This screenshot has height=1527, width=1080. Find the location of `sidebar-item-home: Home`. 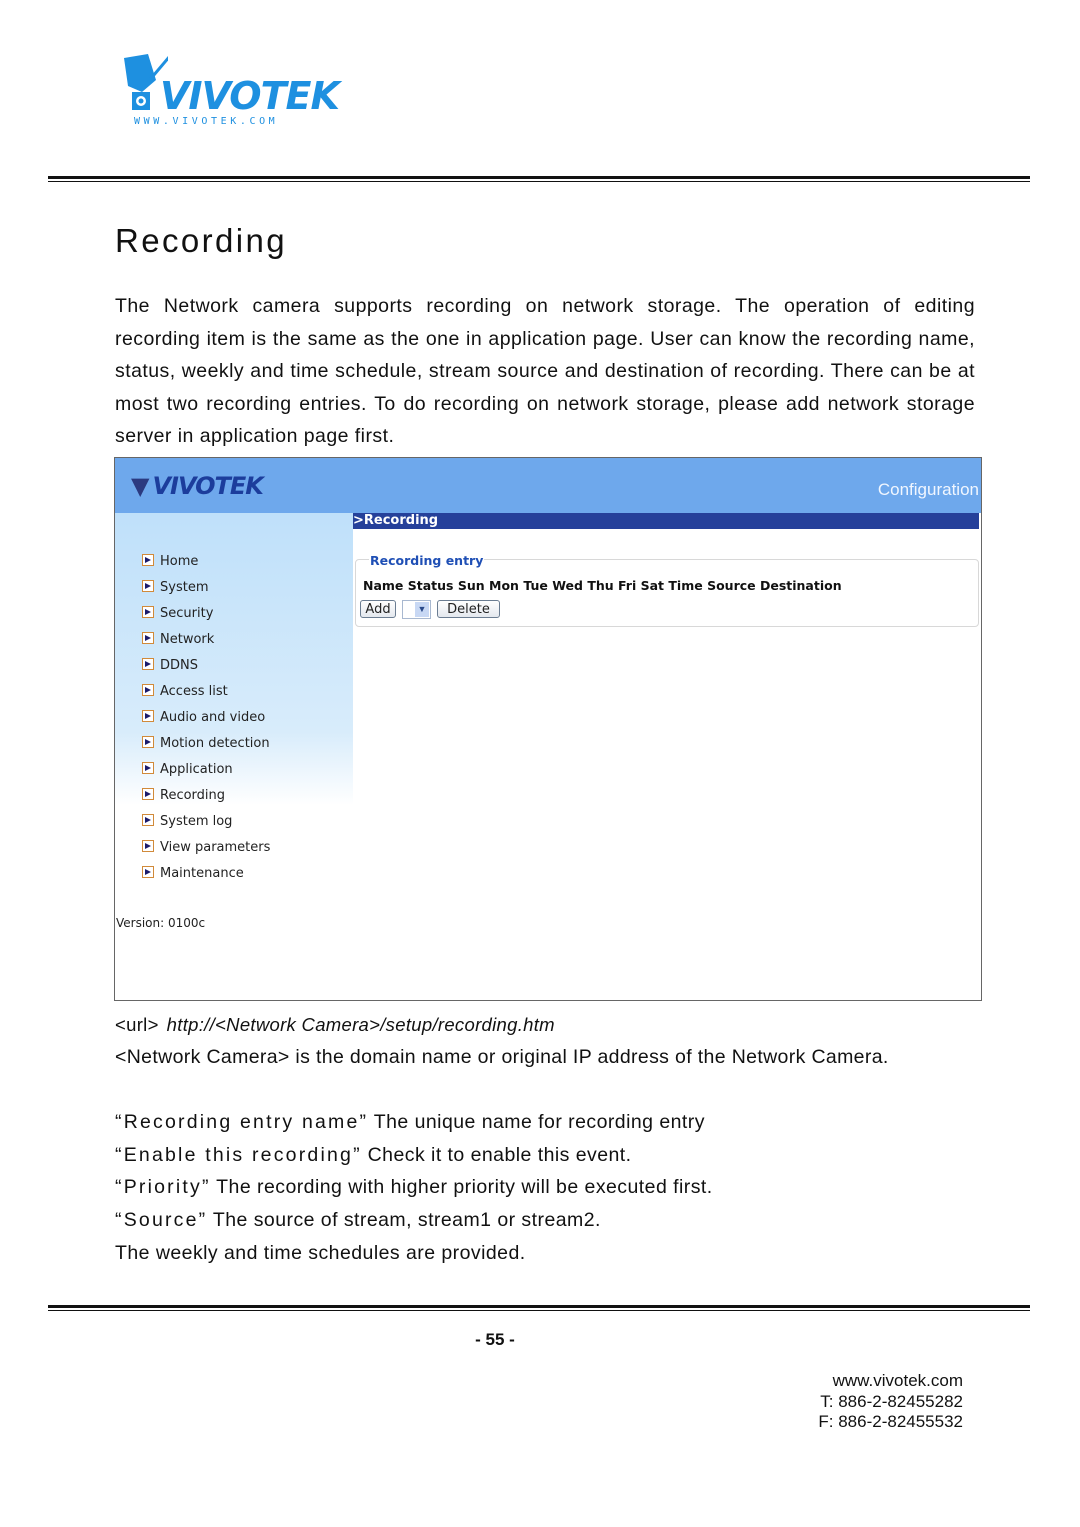

sidebar-item-home: Home is located at coordinates (170, 562).